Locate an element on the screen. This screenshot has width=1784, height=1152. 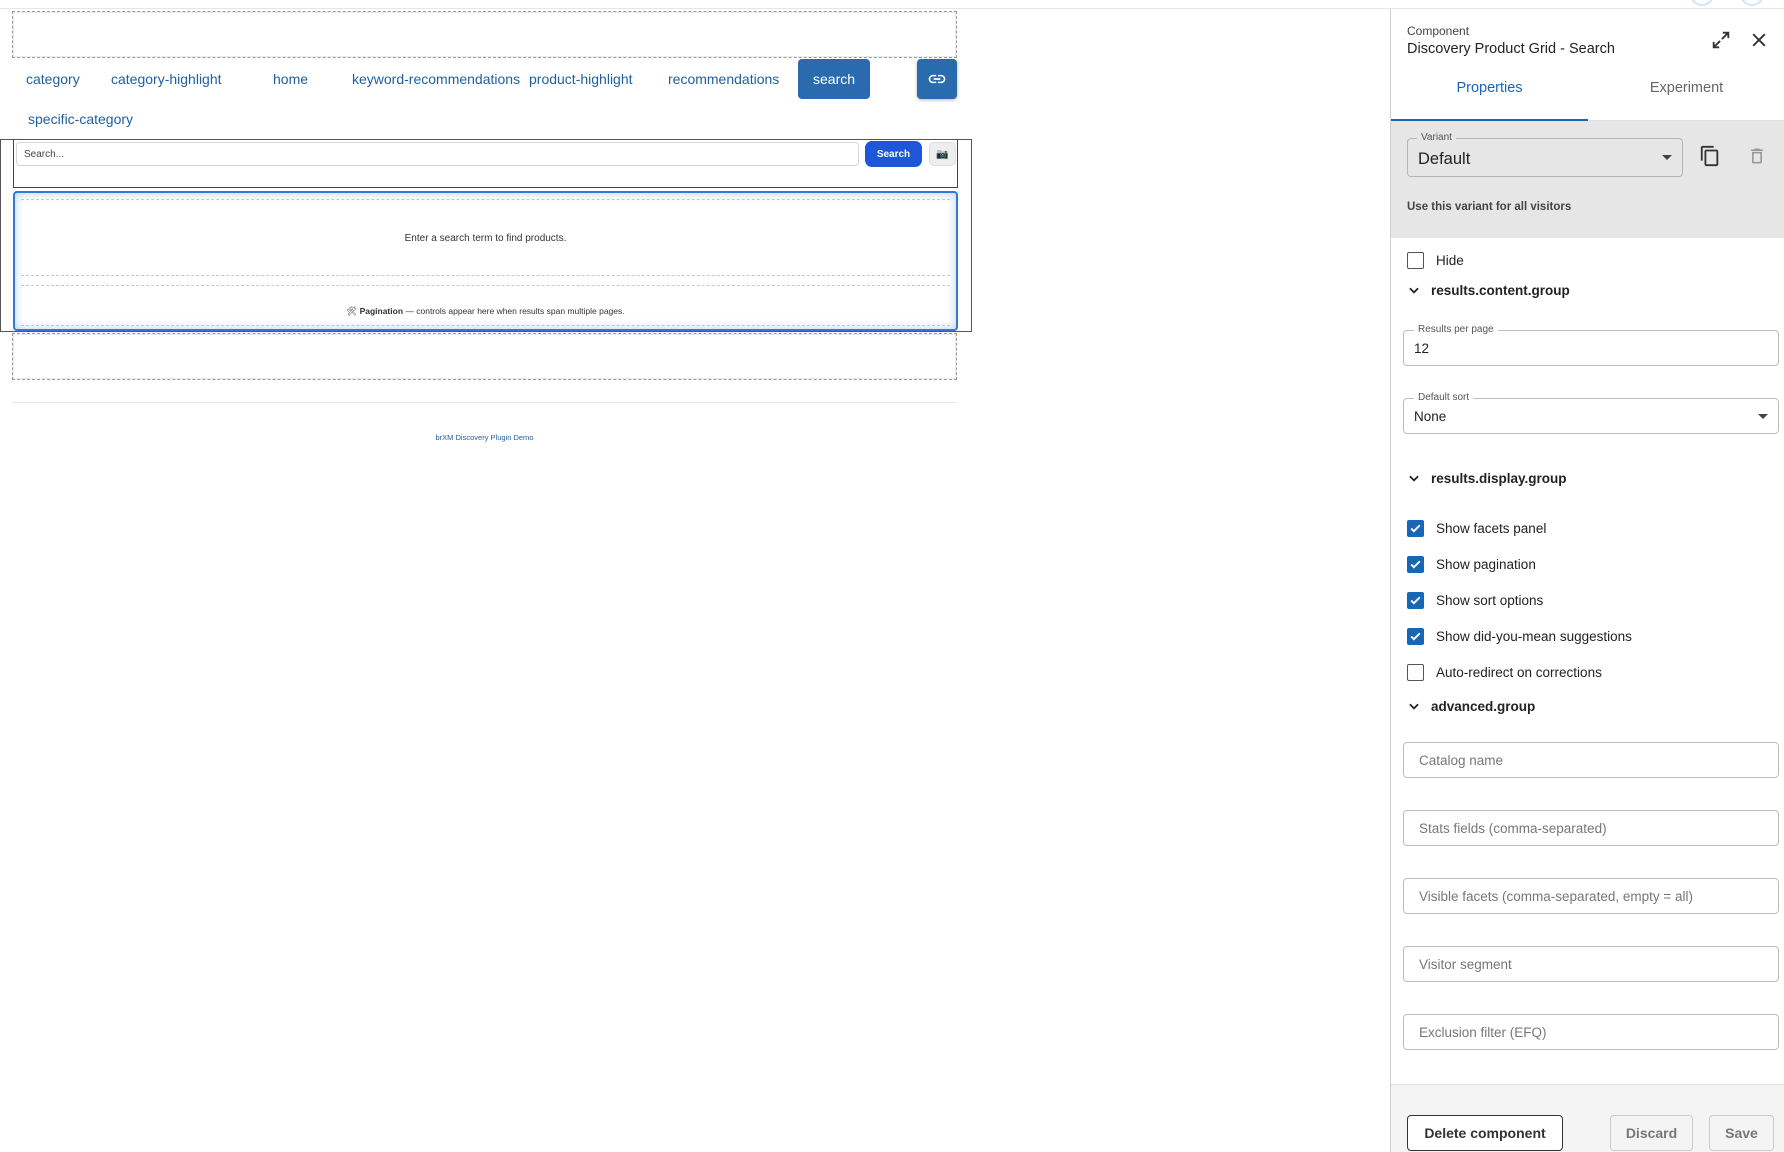
checkbox-label: Show facets panel is located at coordinates (1491, 528).